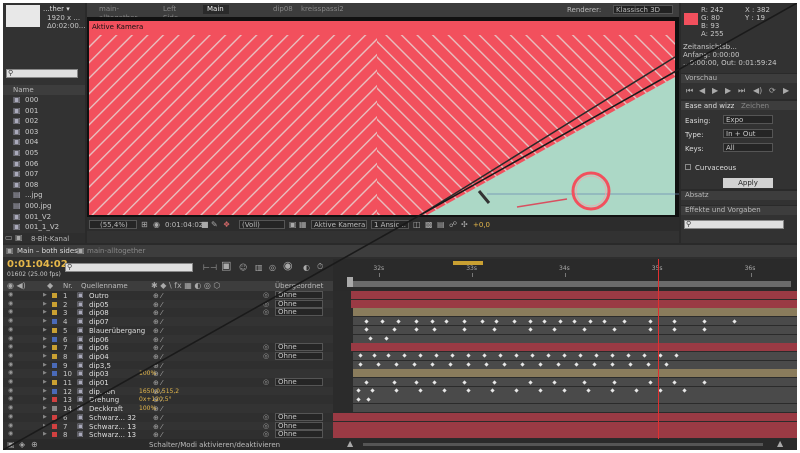 The height and width of the screenshot is (453, 800). Describe the element at coordinates (9, 238) in the screenshot. I see `folder-icon: ▭` at that location.